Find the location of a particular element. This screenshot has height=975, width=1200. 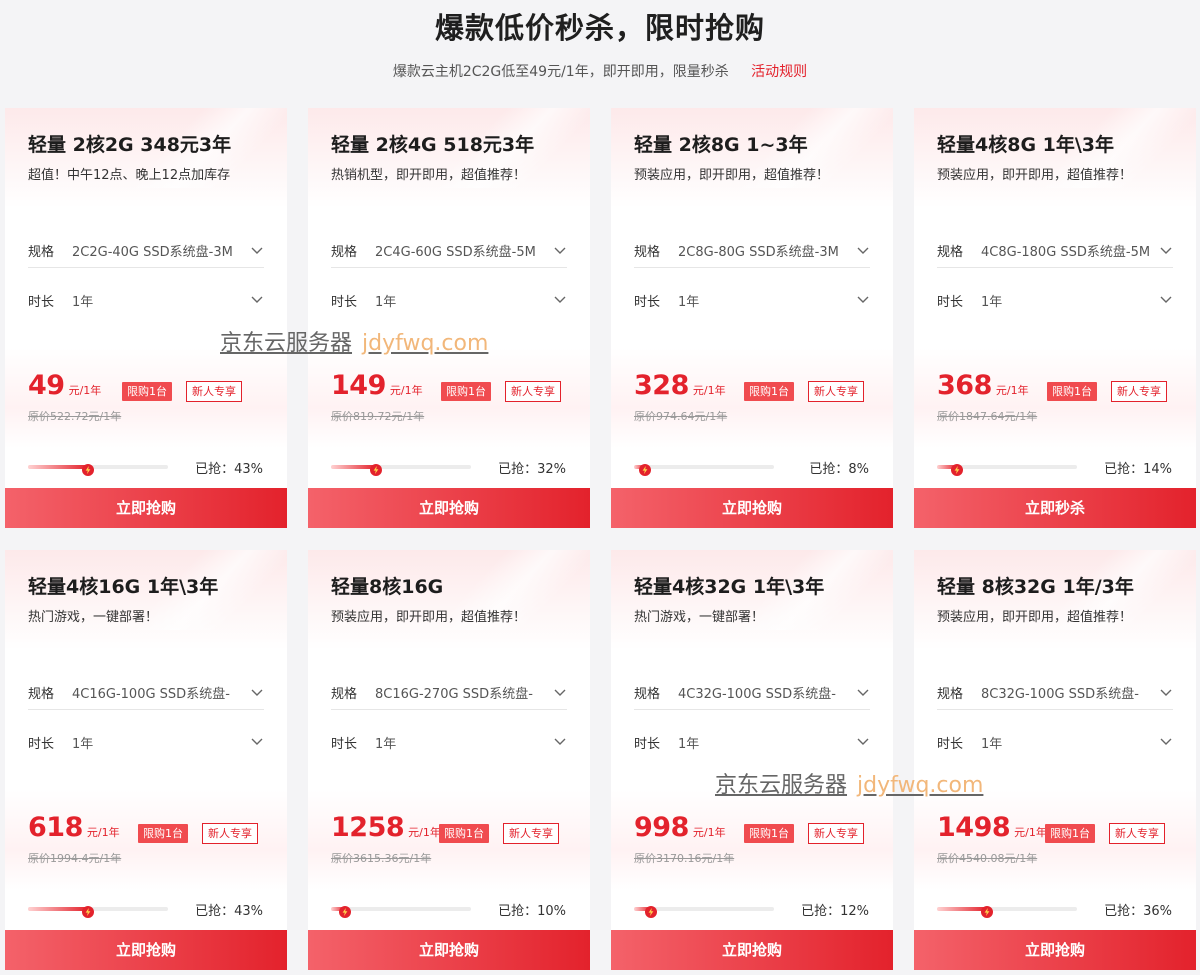

original-price: 原价974.64元/1年 is located at coordinates (681, 416).